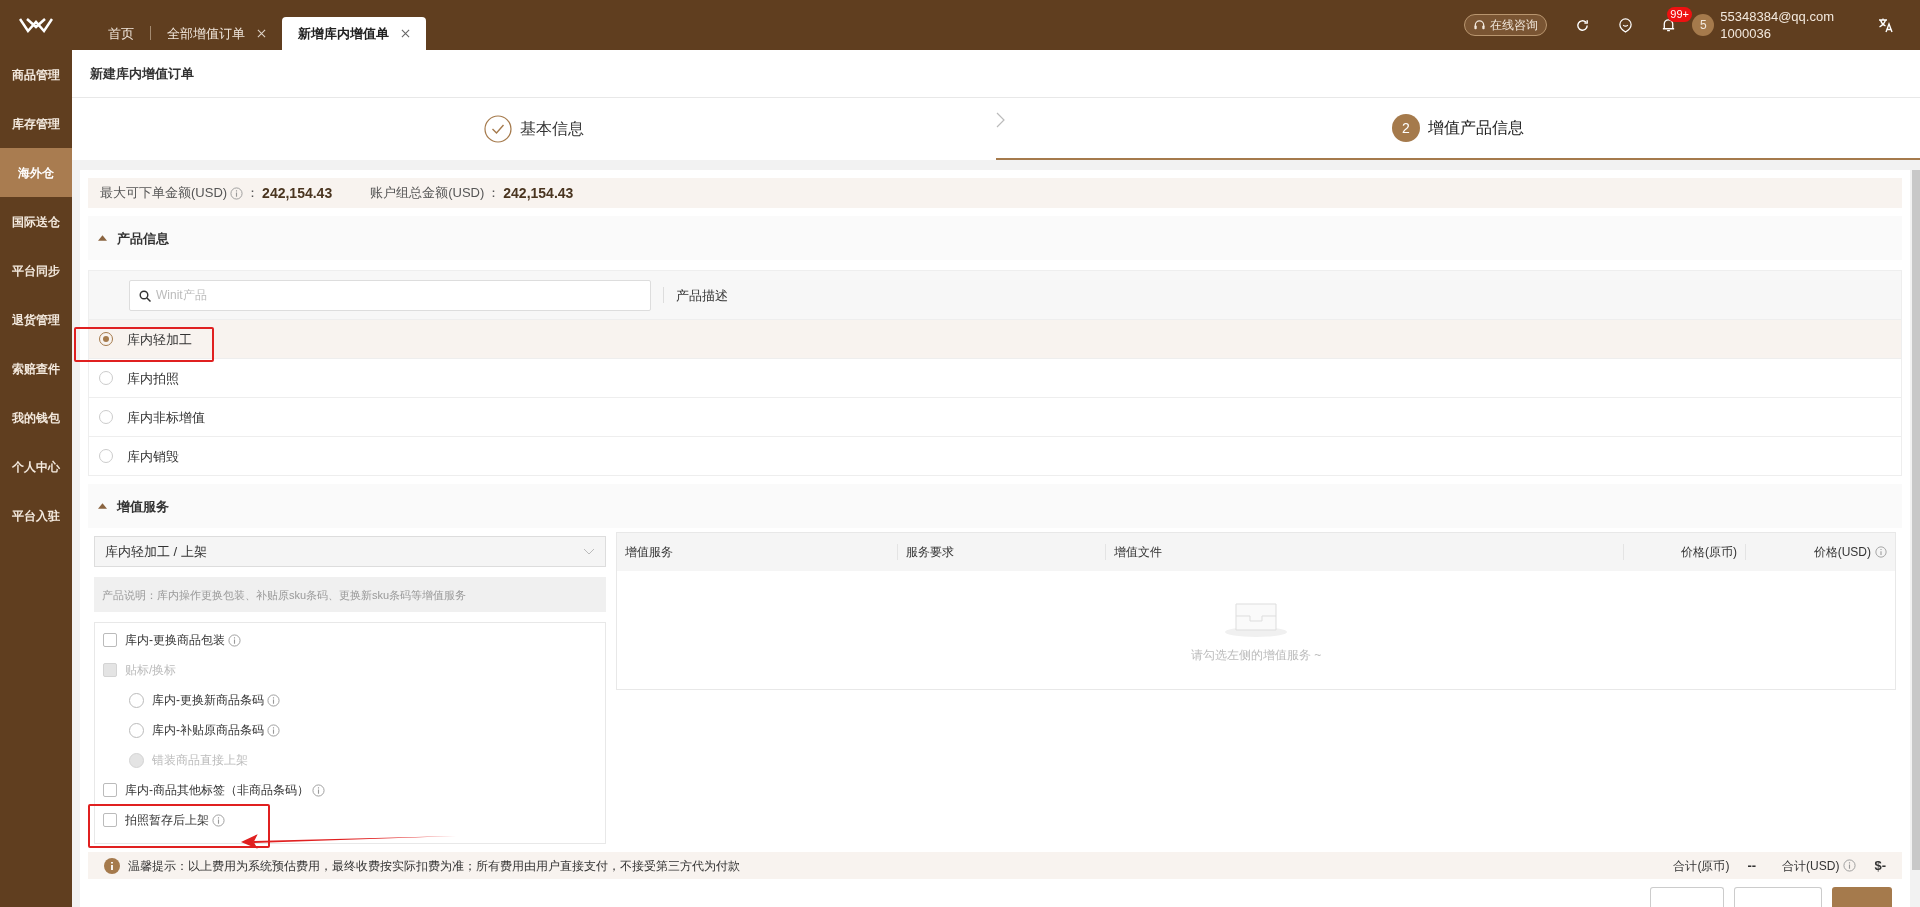 The width and height of the screenshot is (1920, 907). What do you see at coordinates (216, 33) in the screenshot?
I see `tab: 全部增值订单` at bounding box center [216, 33].